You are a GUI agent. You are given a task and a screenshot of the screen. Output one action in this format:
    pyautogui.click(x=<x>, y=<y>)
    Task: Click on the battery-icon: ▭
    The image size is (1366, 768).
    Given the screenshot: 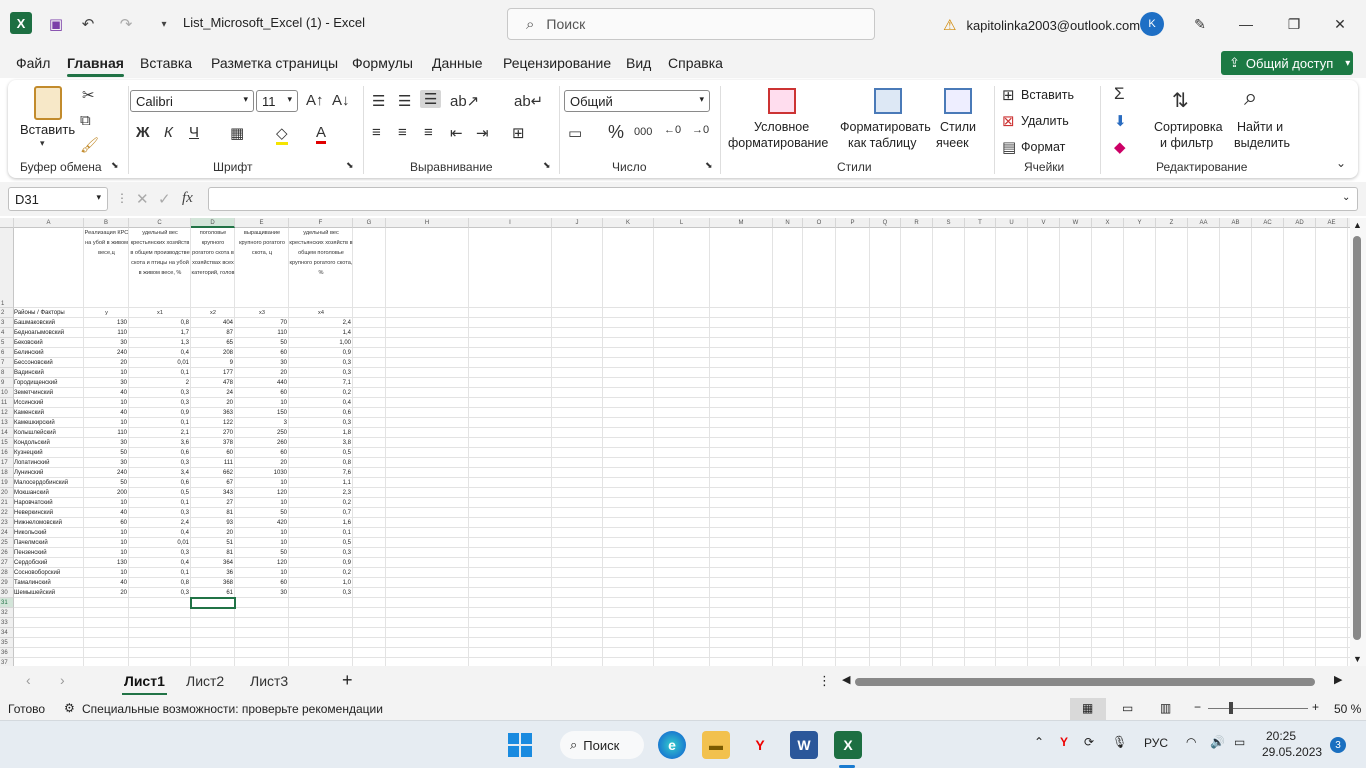 What is the action you would take?
    pyautogui.click(x=1239, y=742)
    